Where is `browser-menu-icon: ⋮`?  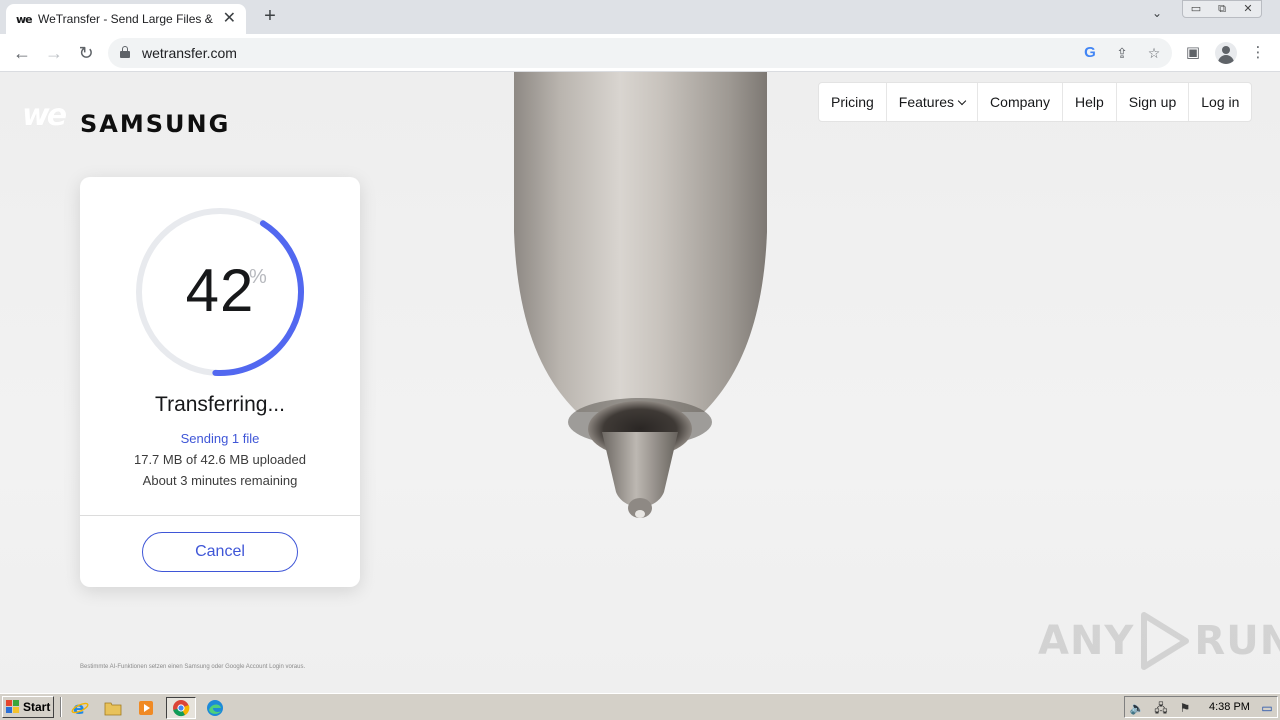
browser-menu-icon: ⋮ is located at coordinates (1258, 53).